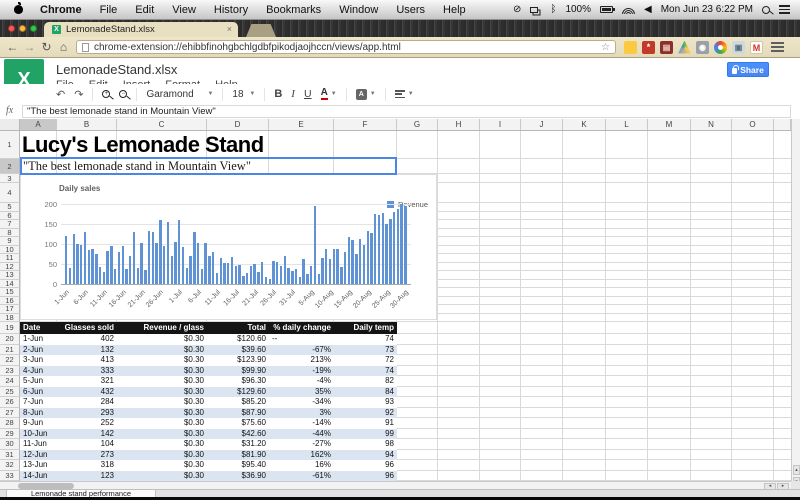 The height and width of the screenshot is (500, 800). I want to click on scroll-up-arrow: ▴, so click(796, 470).